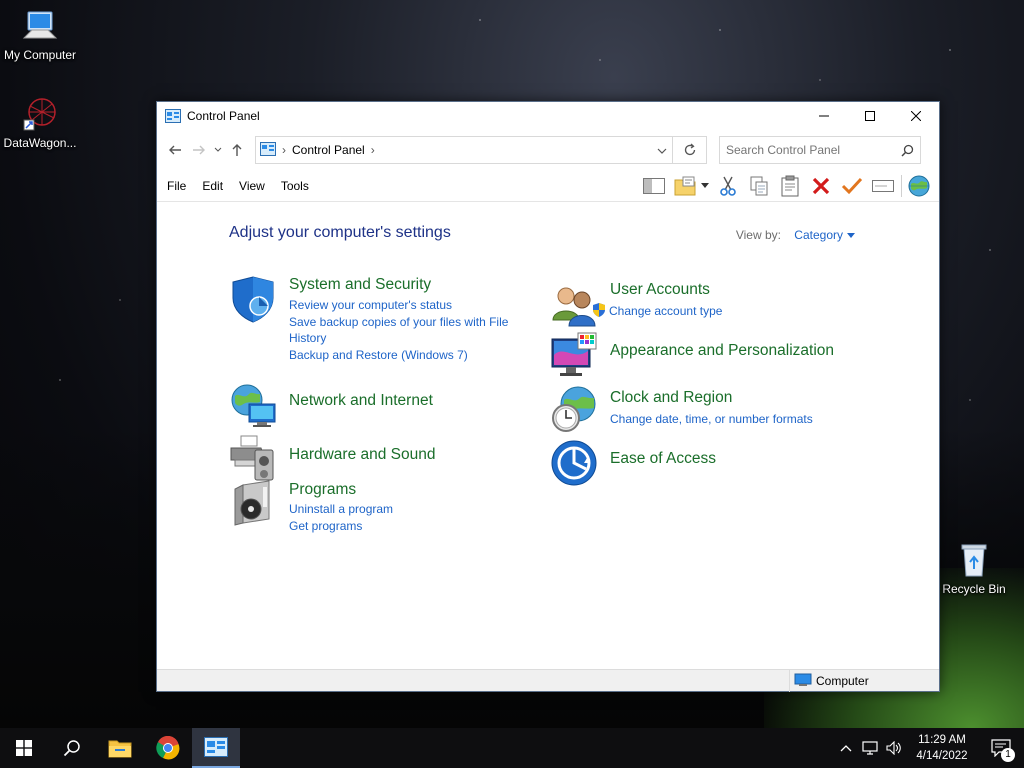  Describe the element at coordinates (722, 351) in the screenshot. I see `category-title: Appearance and Personalization` at that location.